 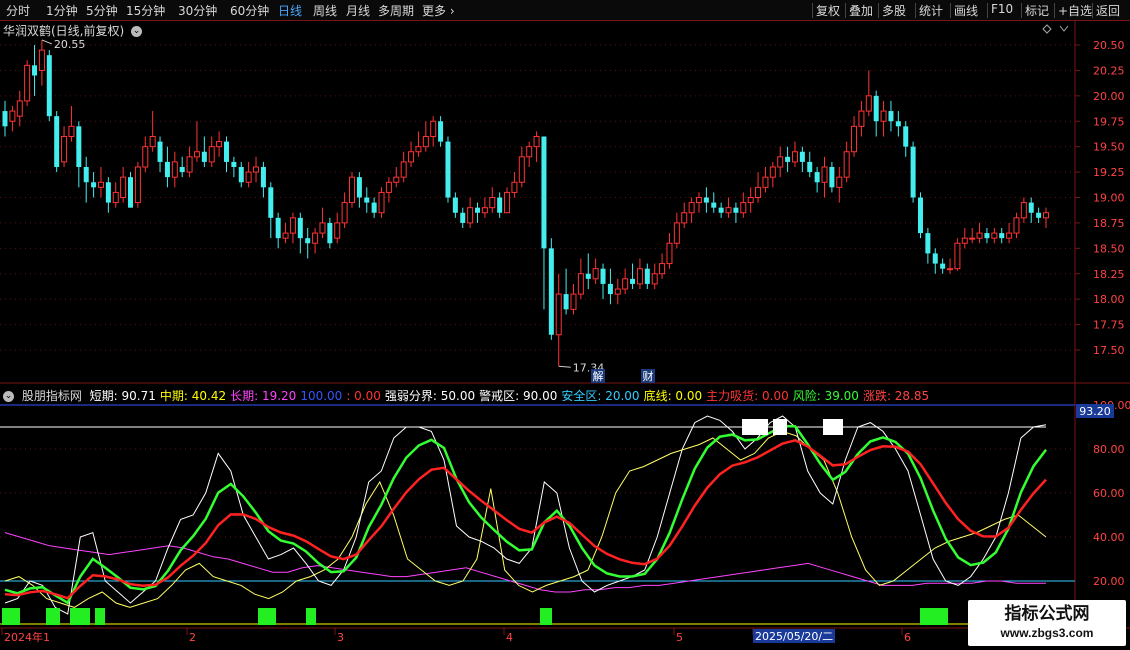 I want to click on chevron-down-icon, so click(x=1064, y=28).